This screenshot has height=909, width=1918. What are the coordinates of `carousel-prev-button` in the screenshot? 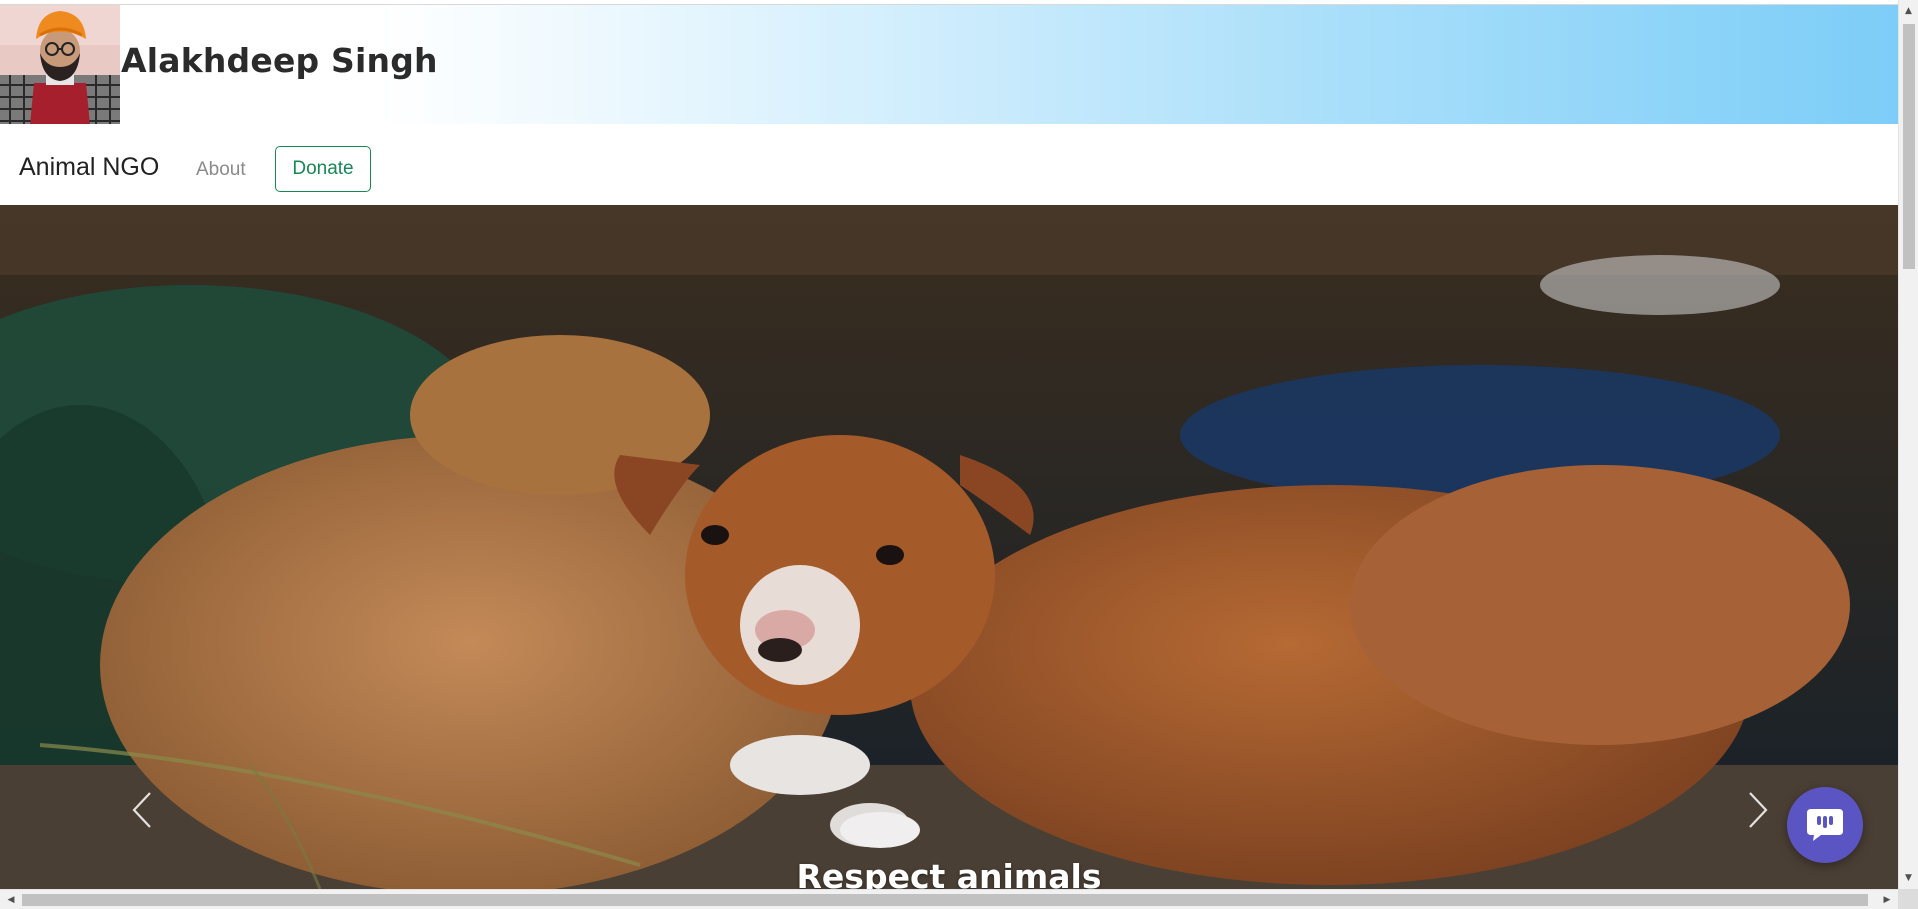 It's located at (142, 810).